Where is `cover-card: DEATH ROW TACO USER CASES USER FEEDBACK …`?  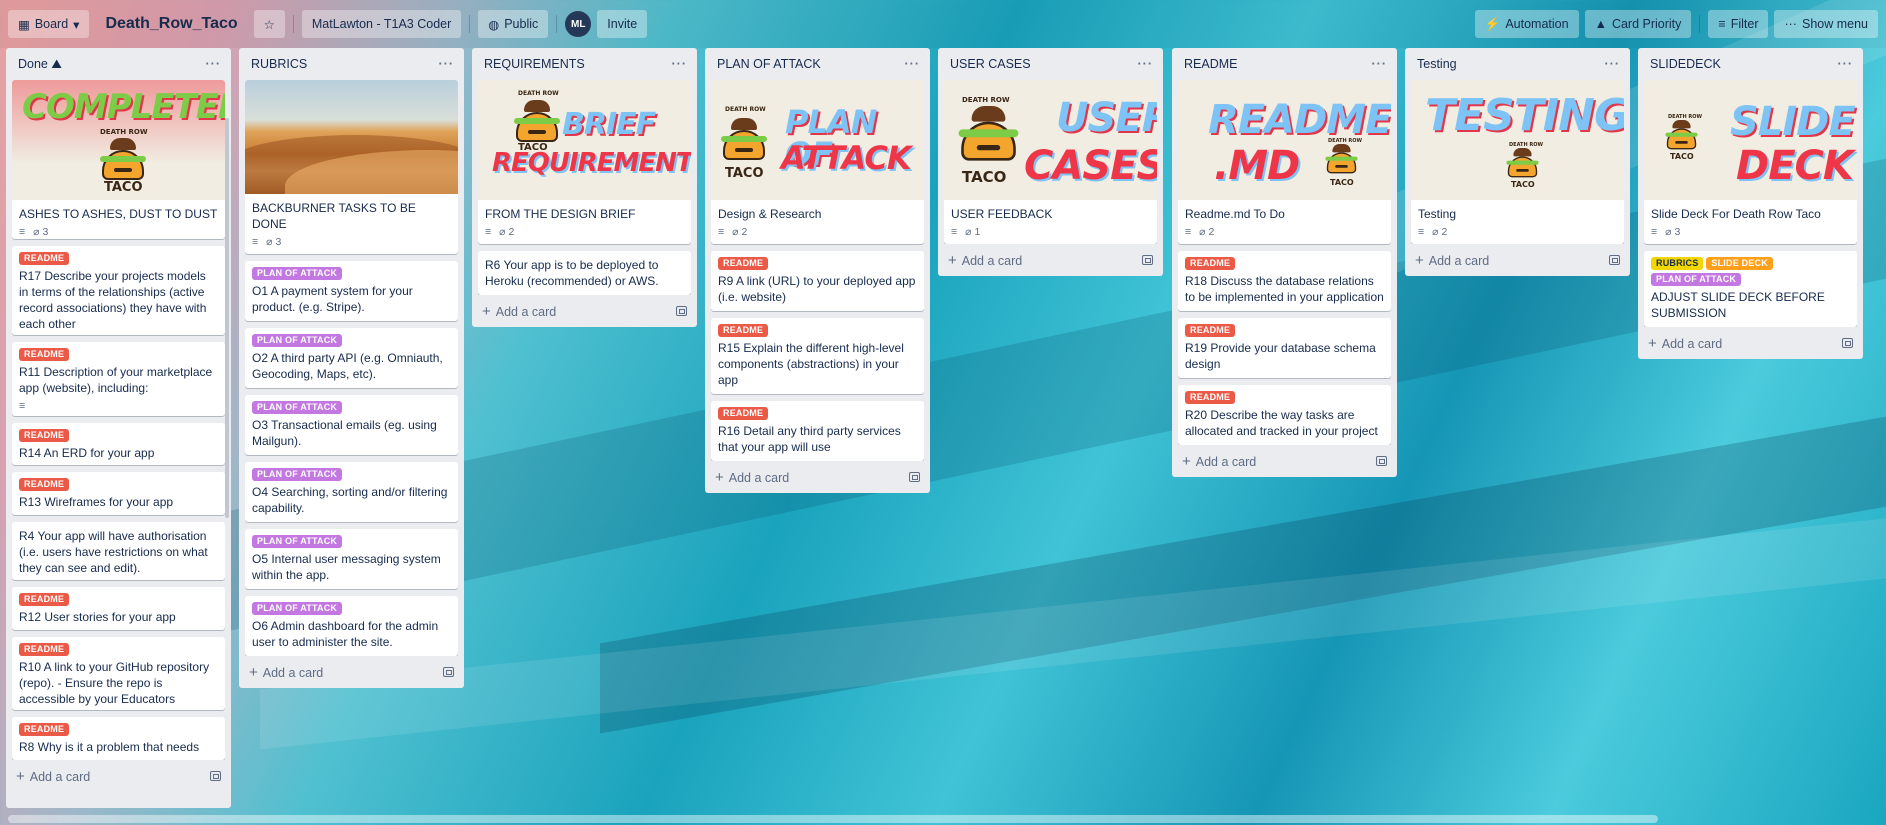 cover-card: DEATH ROW TACO USER CASES USER FEEDBACK … is located at coordinates (1050, 162).